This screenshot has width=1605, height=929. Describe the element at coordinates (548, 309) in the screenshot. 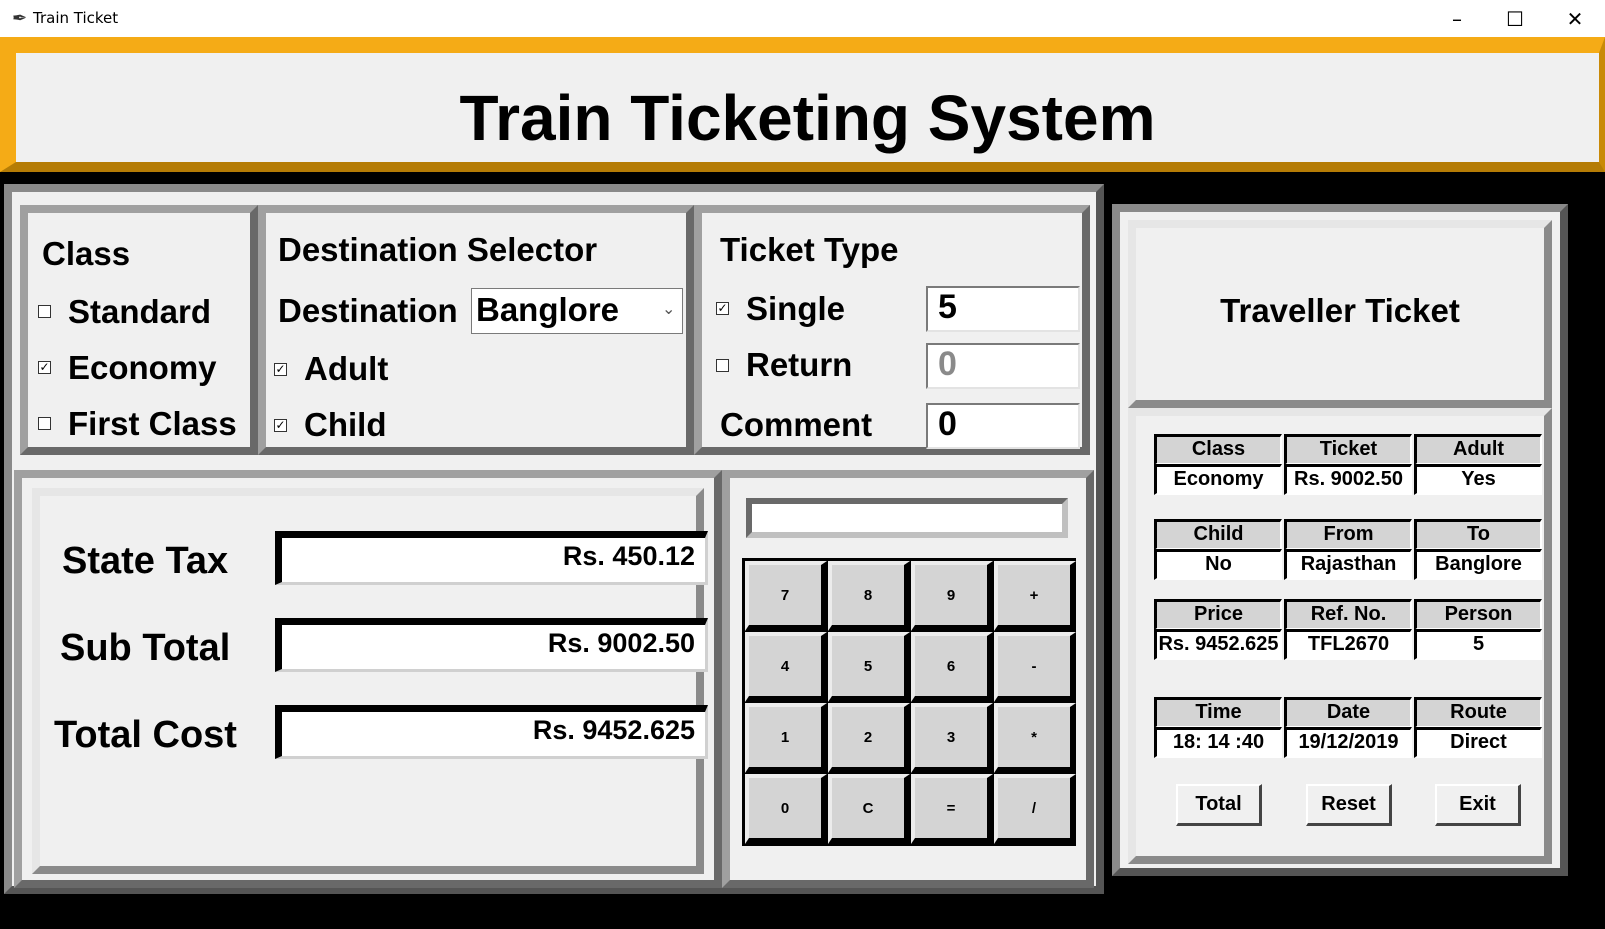

I see `destination-select-value: Banglore` at that location.